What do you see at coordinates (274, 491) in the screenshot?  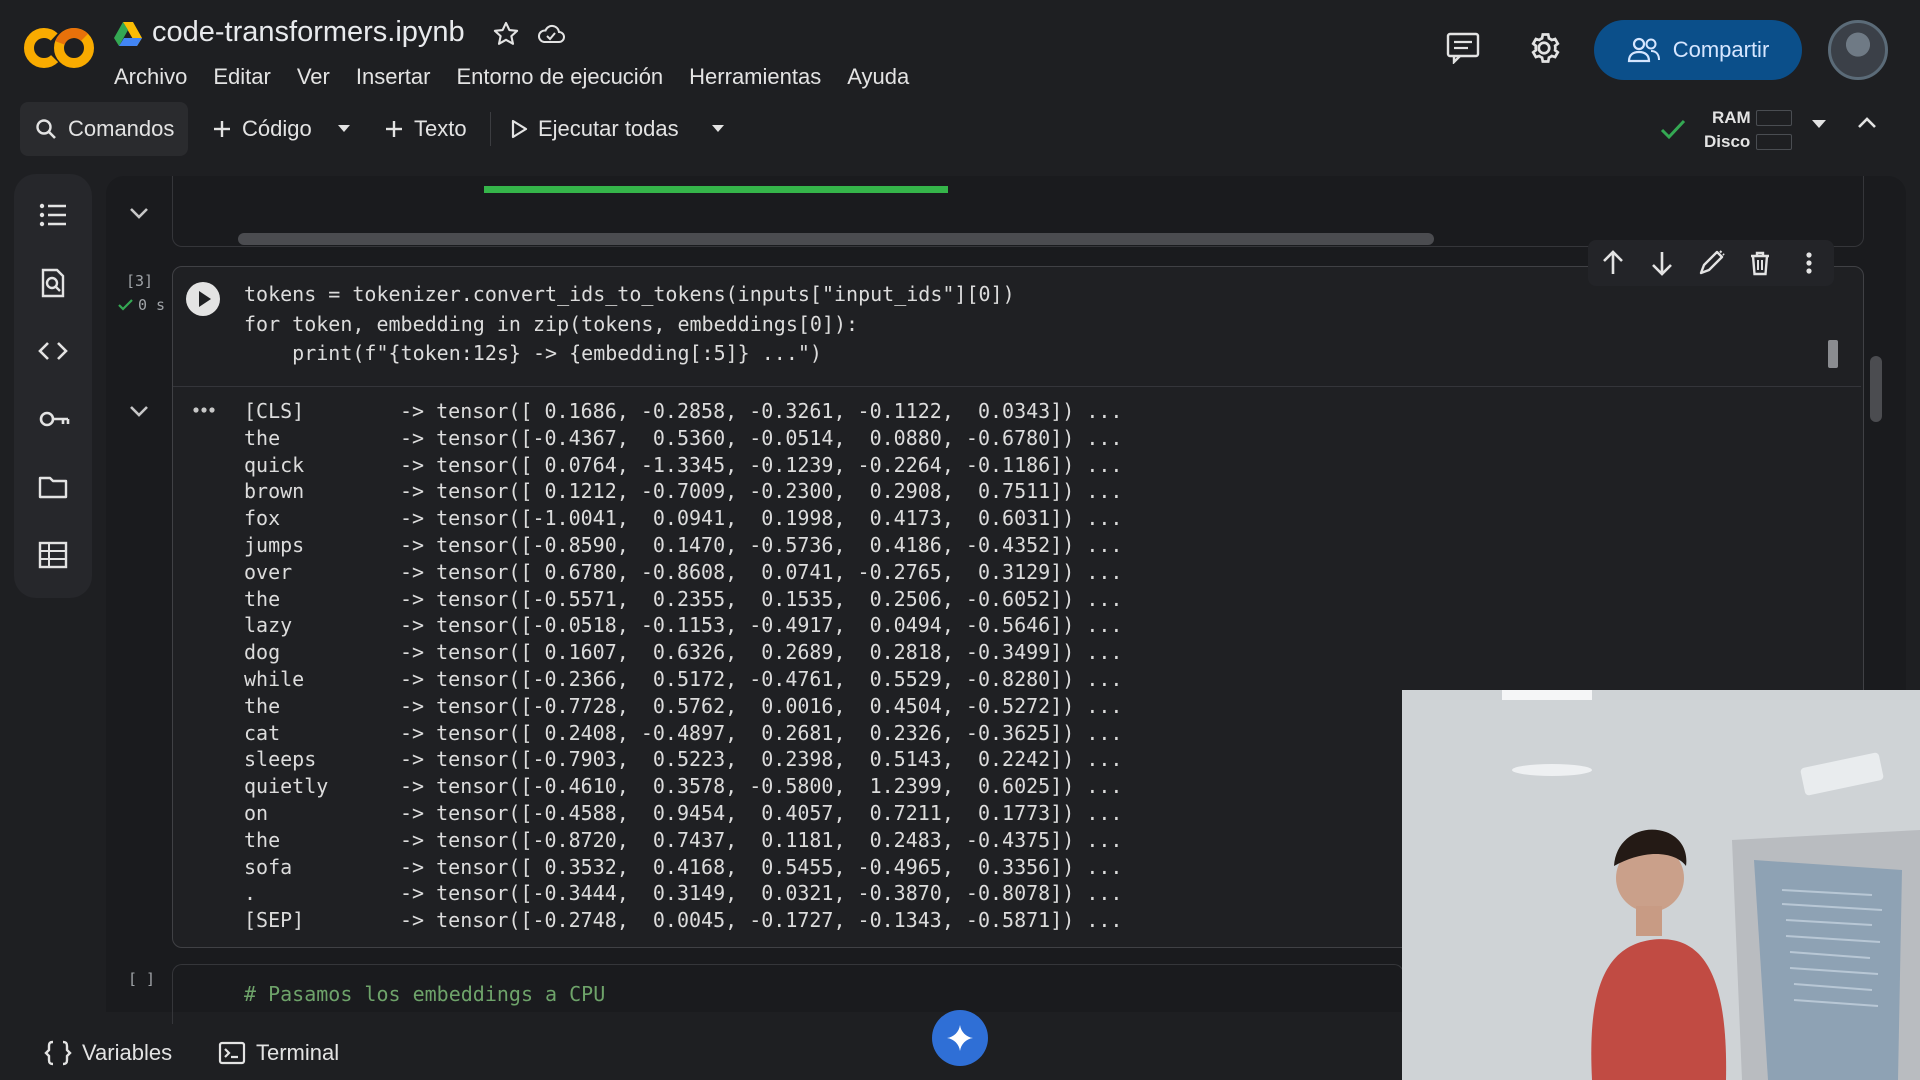 I see `output-token: brown` at bounding box center [274, 491].